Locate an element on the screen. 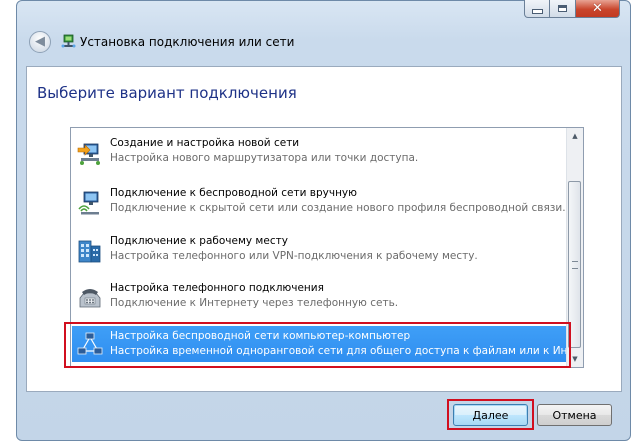  minimize-button is located at coordinates (537, 9).